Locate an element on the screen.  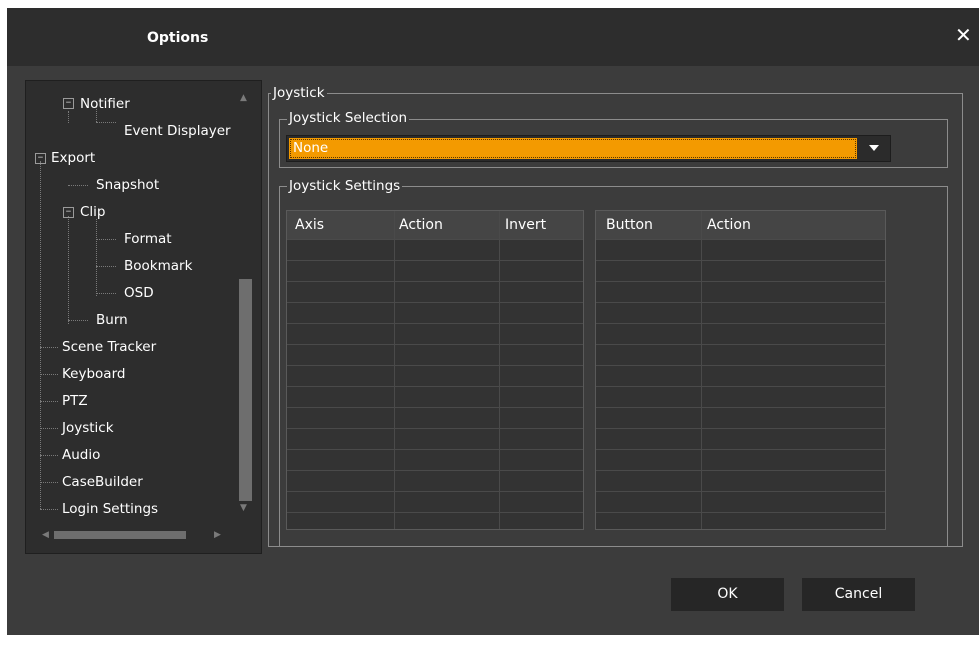
tree-item-scene-tracker: Scene Tracker is located at coordinates (109, 347).